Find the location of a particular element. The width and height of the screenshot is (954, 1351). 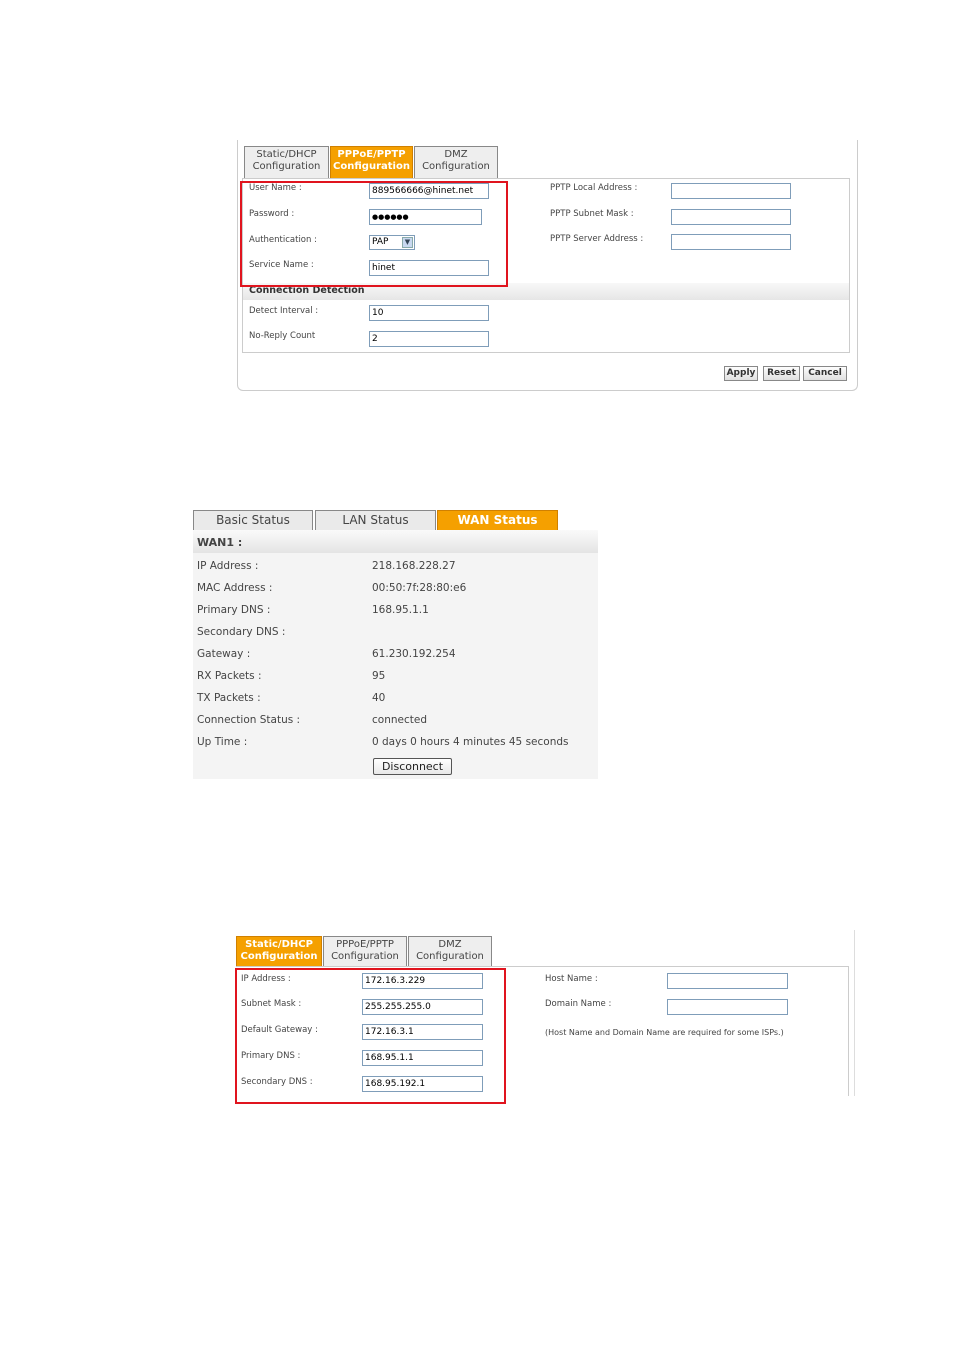

disconnect-button: Disconnect is located at coordinates (412, 766).